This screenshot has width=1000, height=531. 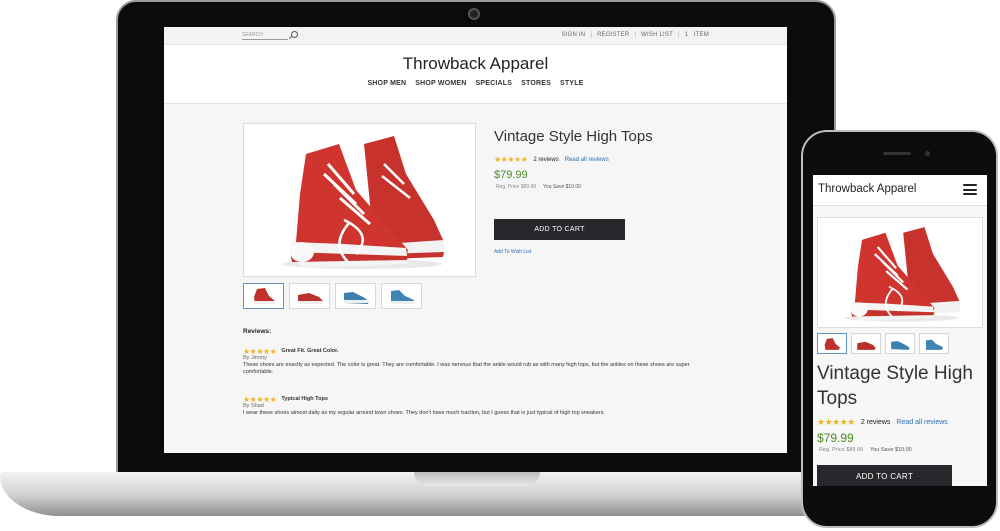 What do you see at coordinates (562, 187) in the screenshot?
I see `savings-text: You Save $10.00` at bounding box center [562, 187].